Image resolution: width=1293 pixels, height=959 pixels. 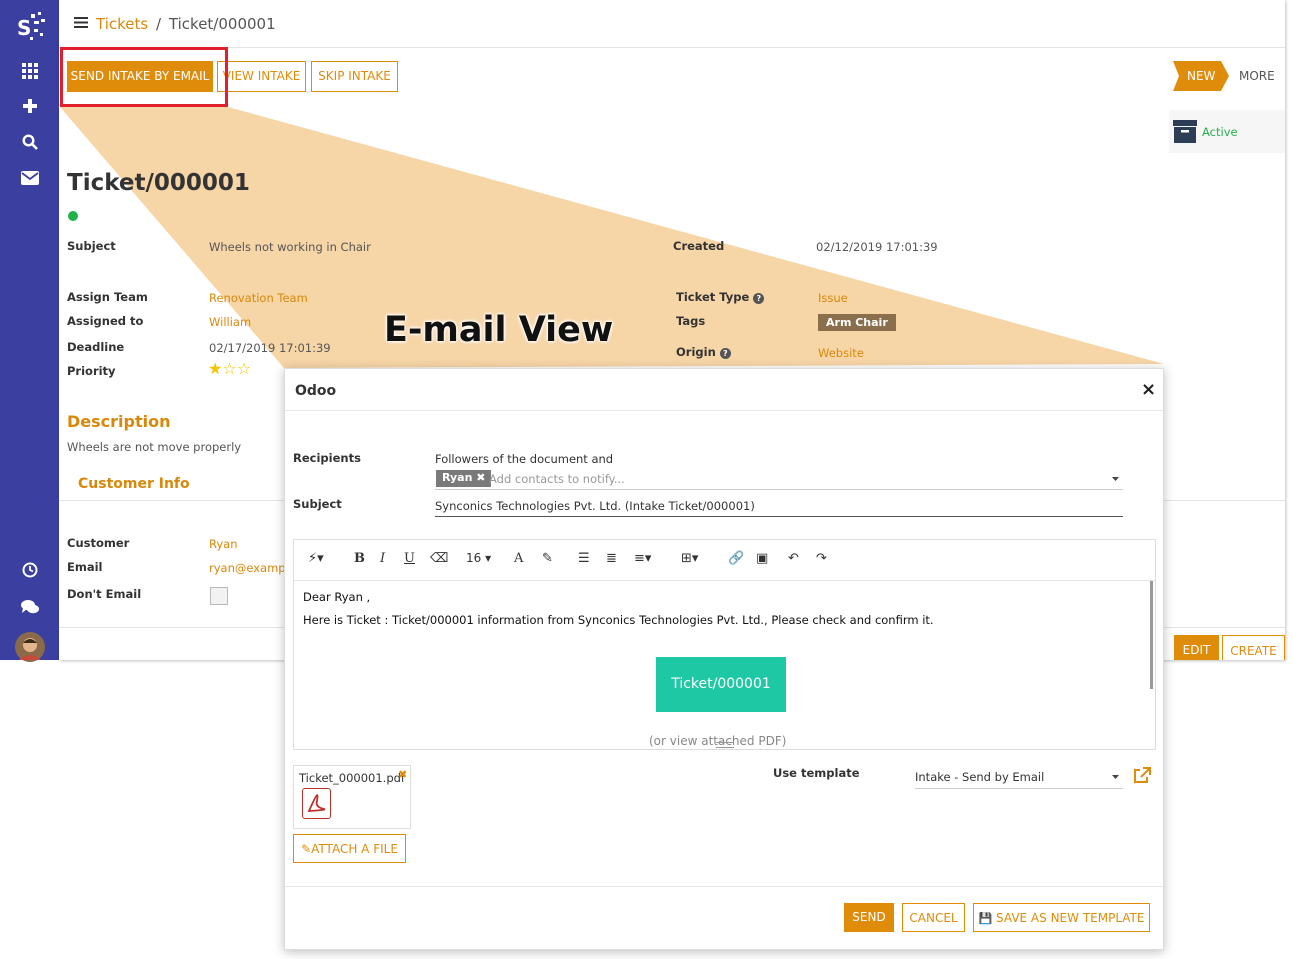 What do you see at coordinates (821, 558) in the screenshot?
I see `redo-icon: ↷` at bounding box center [821, 558].